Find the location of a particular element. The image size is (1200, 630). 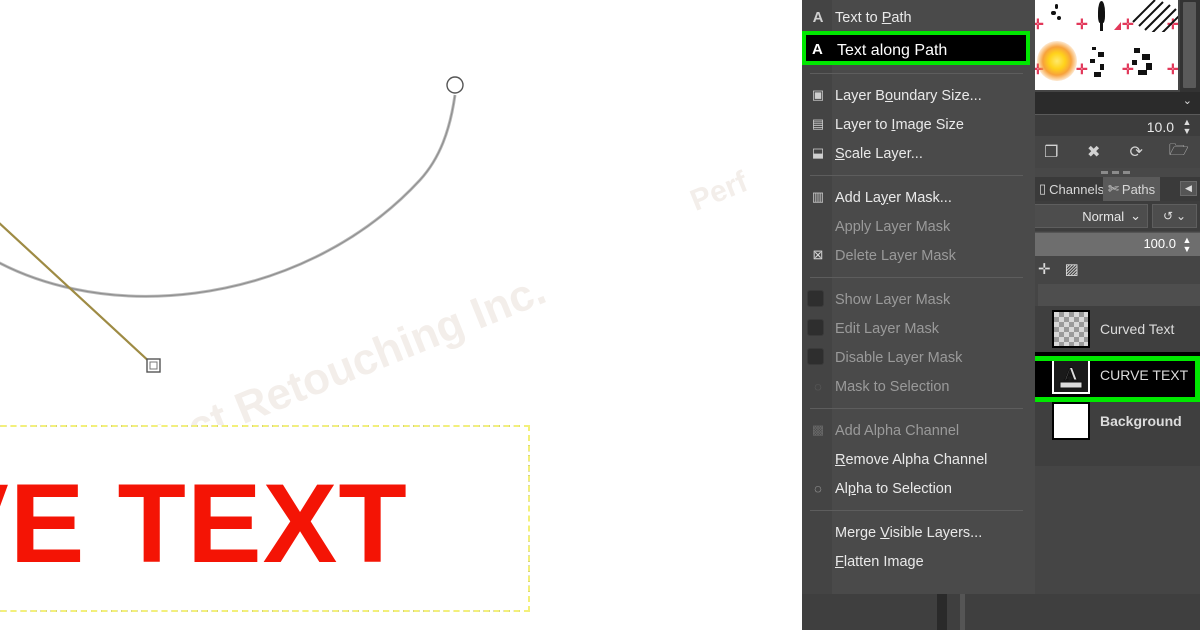

tab-paths: ✄ Paths is located at coordinates (1132, 189).